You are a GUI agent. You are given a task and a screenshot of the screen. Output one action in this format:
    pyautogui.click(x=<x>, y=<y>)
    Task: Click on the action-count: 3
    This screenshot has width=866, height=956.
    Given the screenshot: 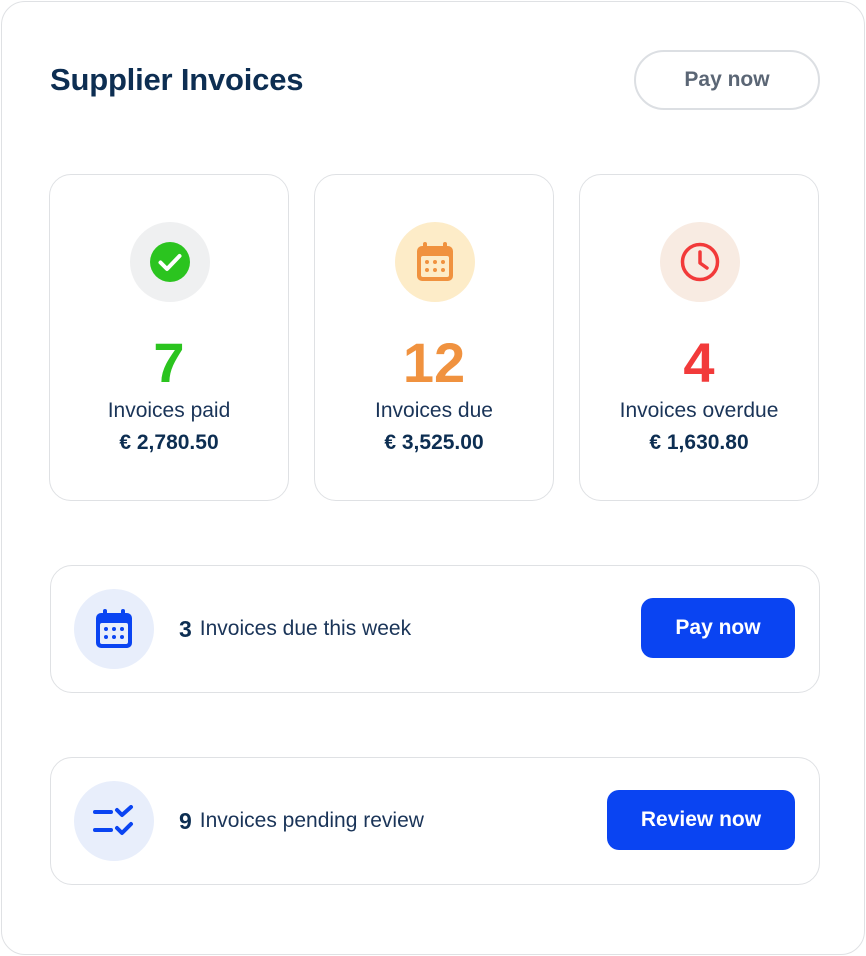 What is the action you would take?
    pyautogui.click(x=185, y=628)
    